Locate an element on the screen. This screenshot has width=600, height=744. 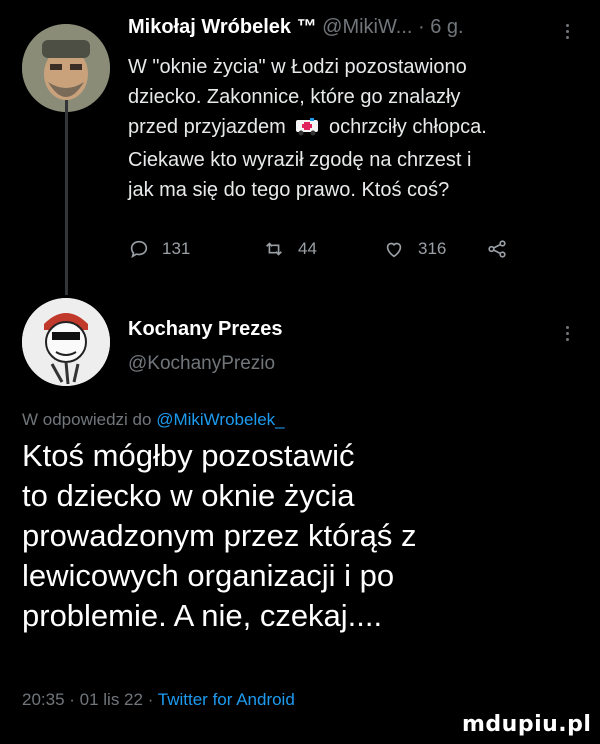
thread-line is located at coordinates (66, 197).